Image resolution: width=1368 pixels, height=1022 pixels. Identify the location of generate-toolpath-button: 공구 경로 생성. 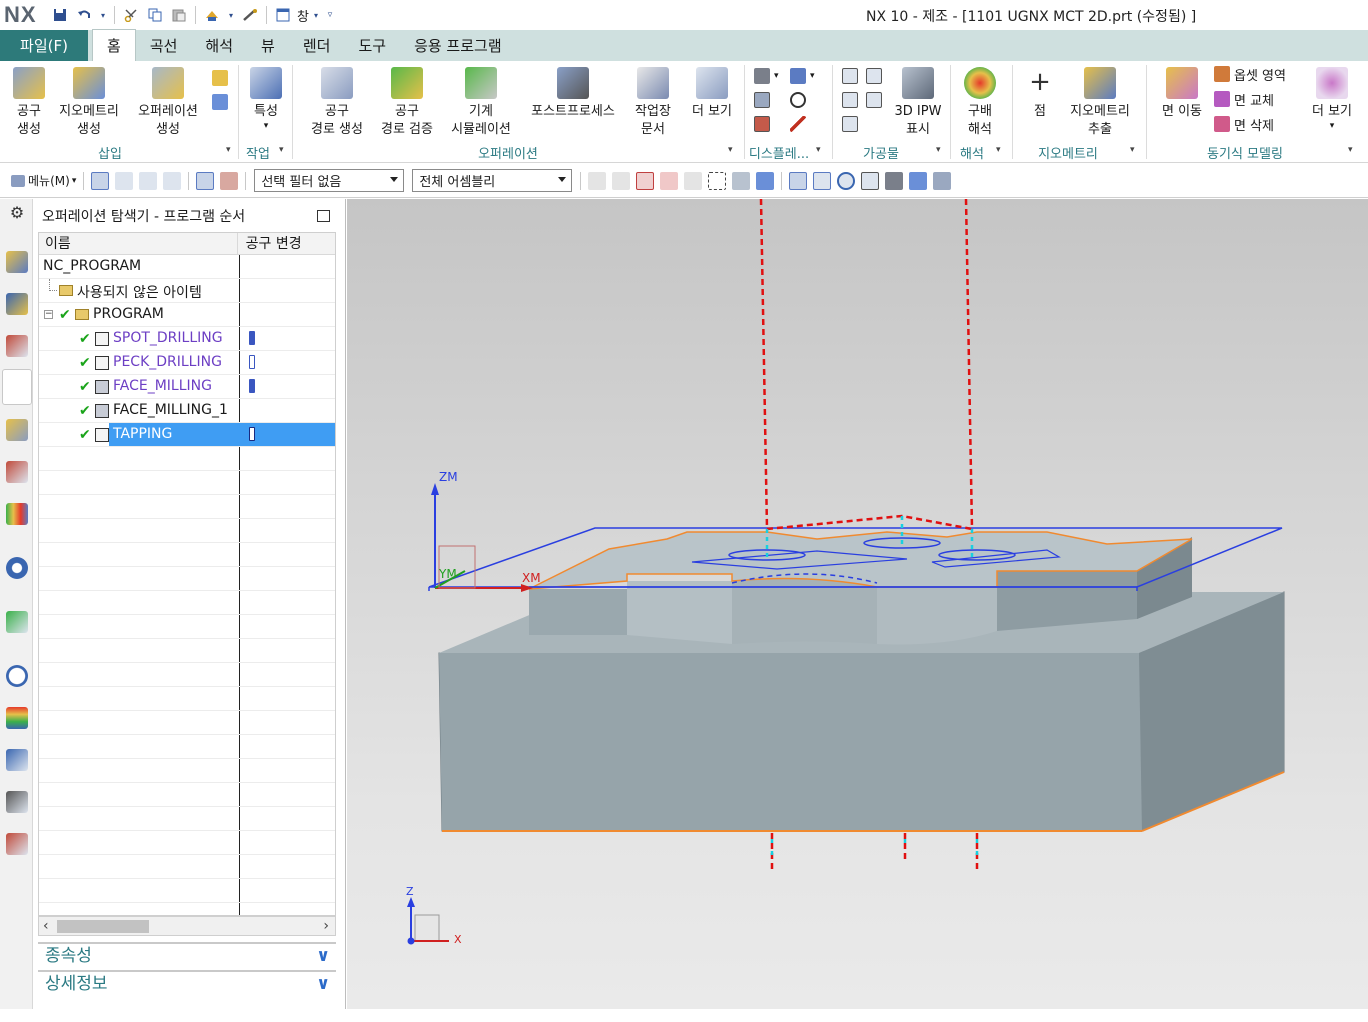
(337, 102).